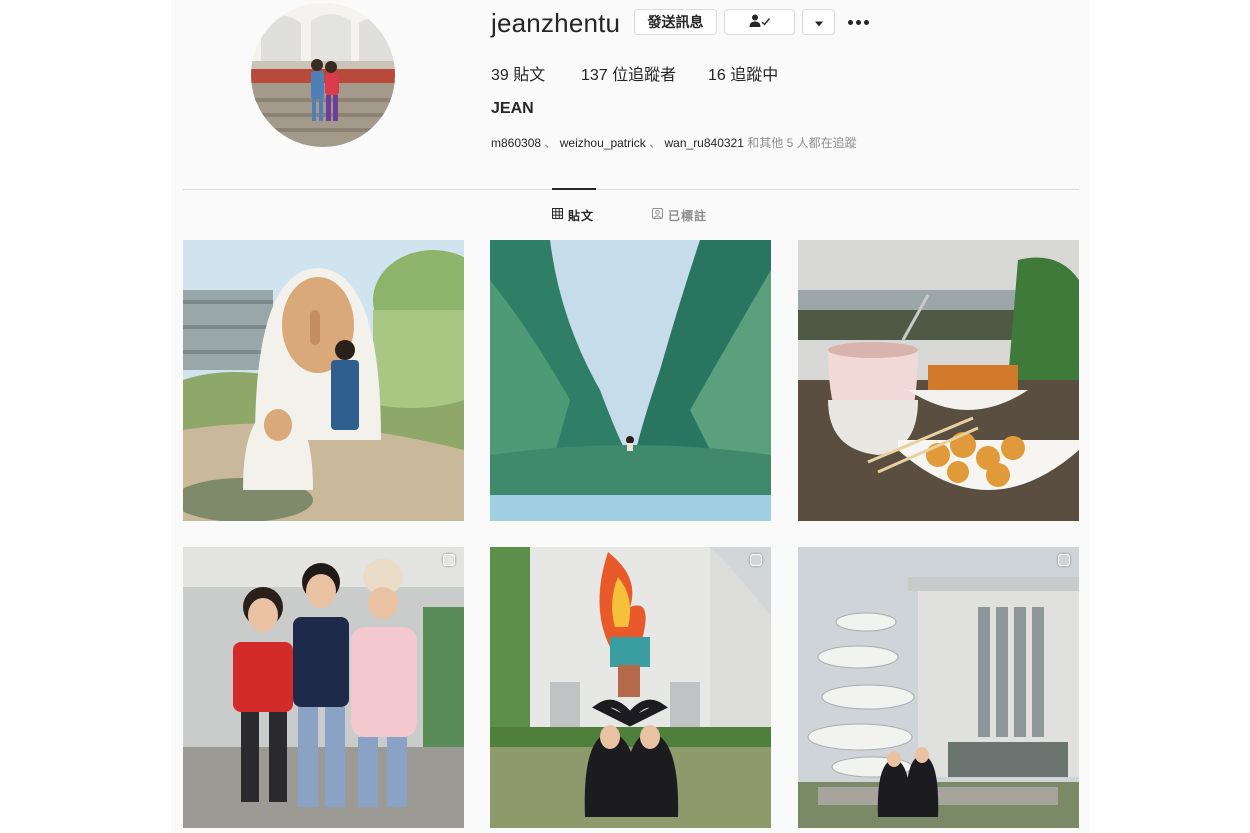 The image size is (1250, 833). I want to click on ellipsis-icon, so click(850, 22).